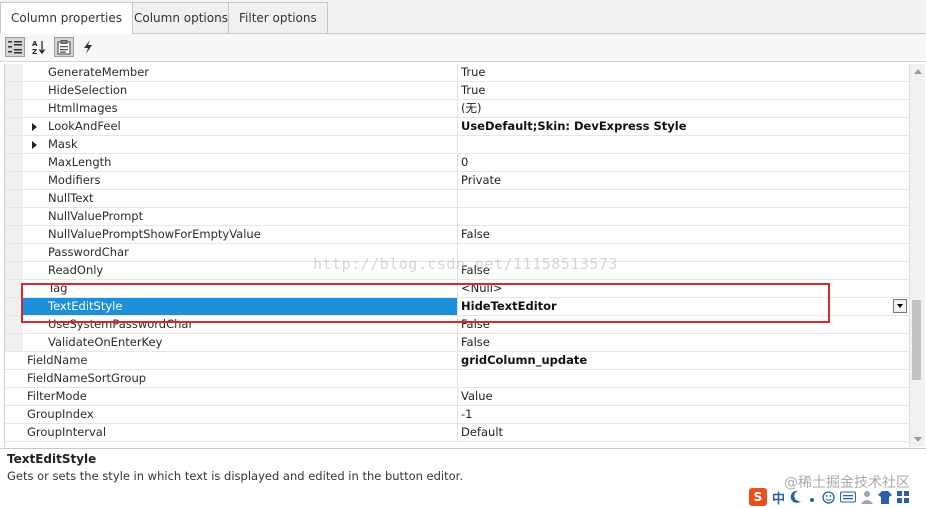 This screenshot has height=508, width=926. I want to click on property-row: FieldName gridColumn_update, so click(457, 361).